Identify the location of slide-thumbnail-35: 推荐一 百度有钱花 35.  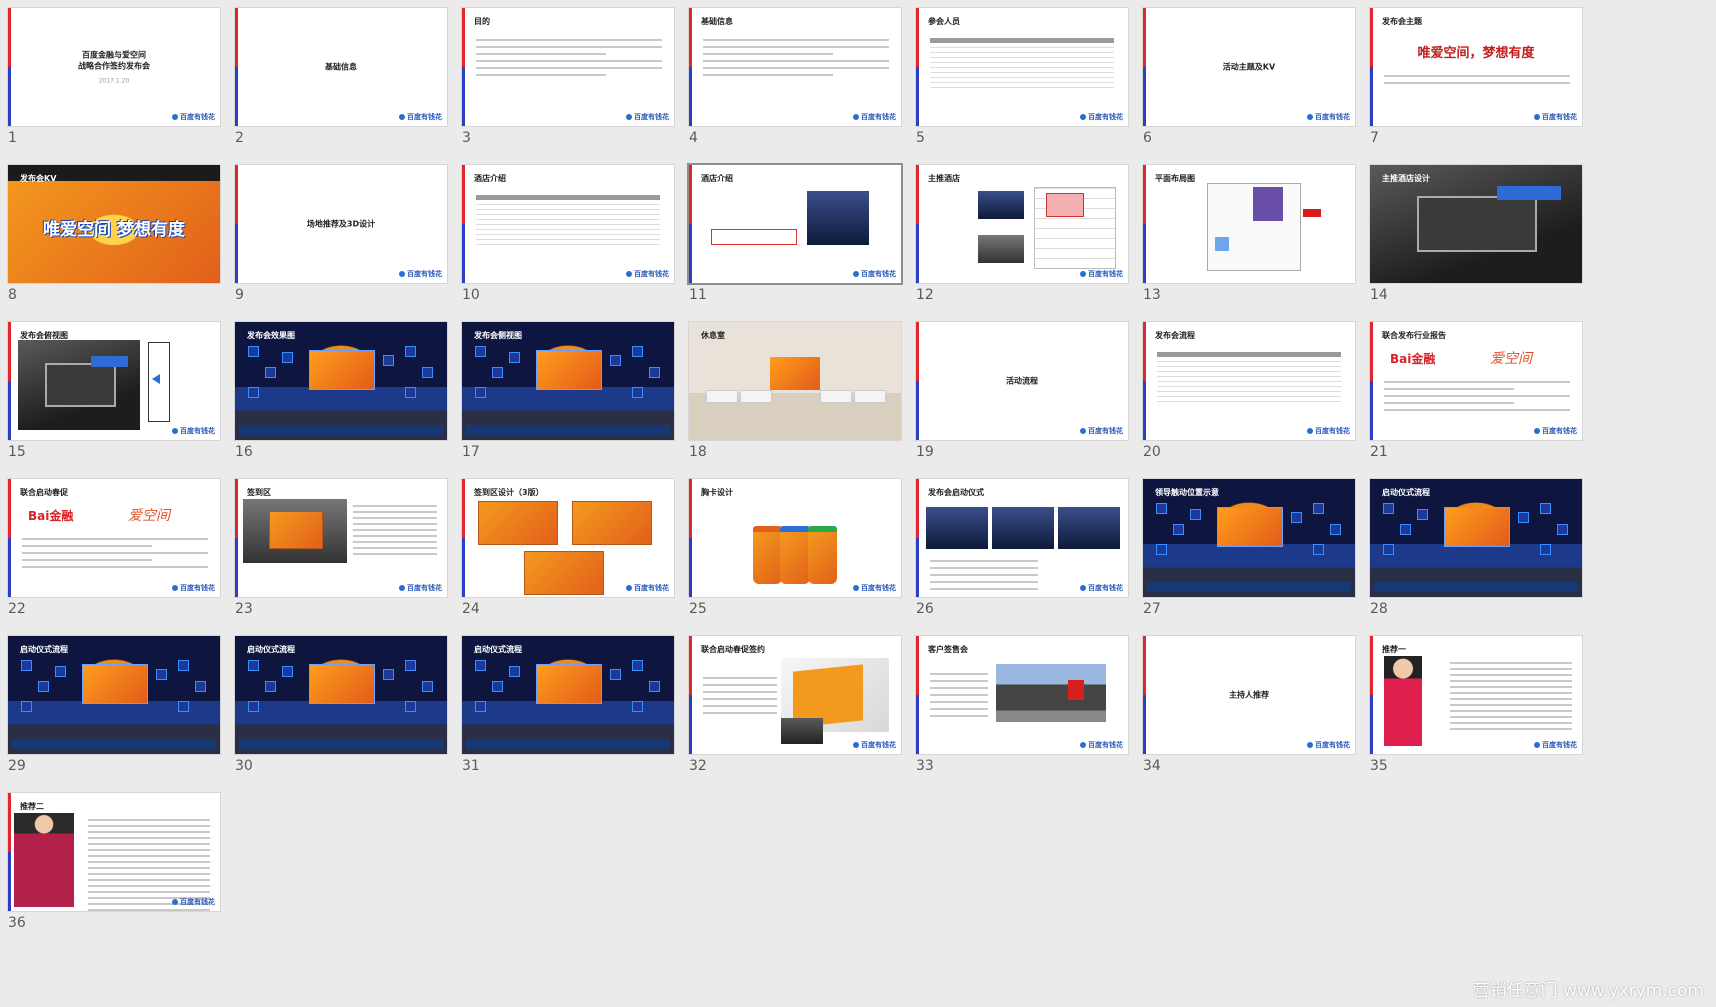
(1472, 703).